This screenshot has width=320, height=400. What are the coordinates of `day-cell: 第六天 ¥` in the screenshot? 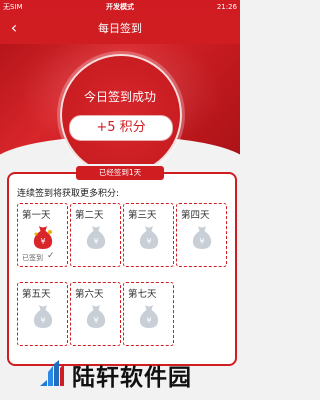 It's located at (95, 314).